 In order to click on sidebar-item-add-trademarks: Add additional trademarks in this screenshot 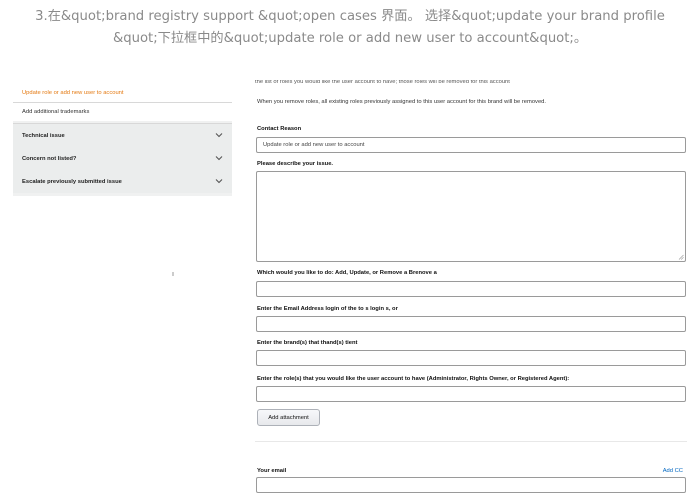, I will do `click(122, 112)`.